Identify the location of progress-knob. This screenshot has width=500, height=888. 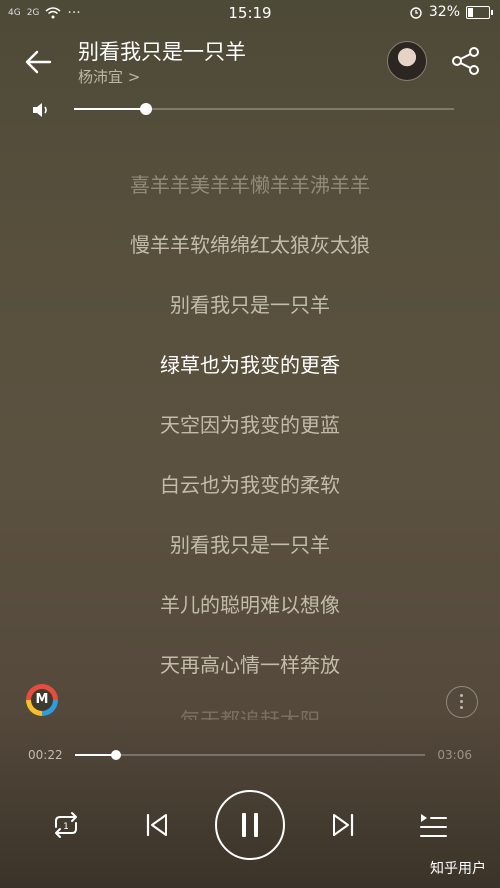
(116, 755).